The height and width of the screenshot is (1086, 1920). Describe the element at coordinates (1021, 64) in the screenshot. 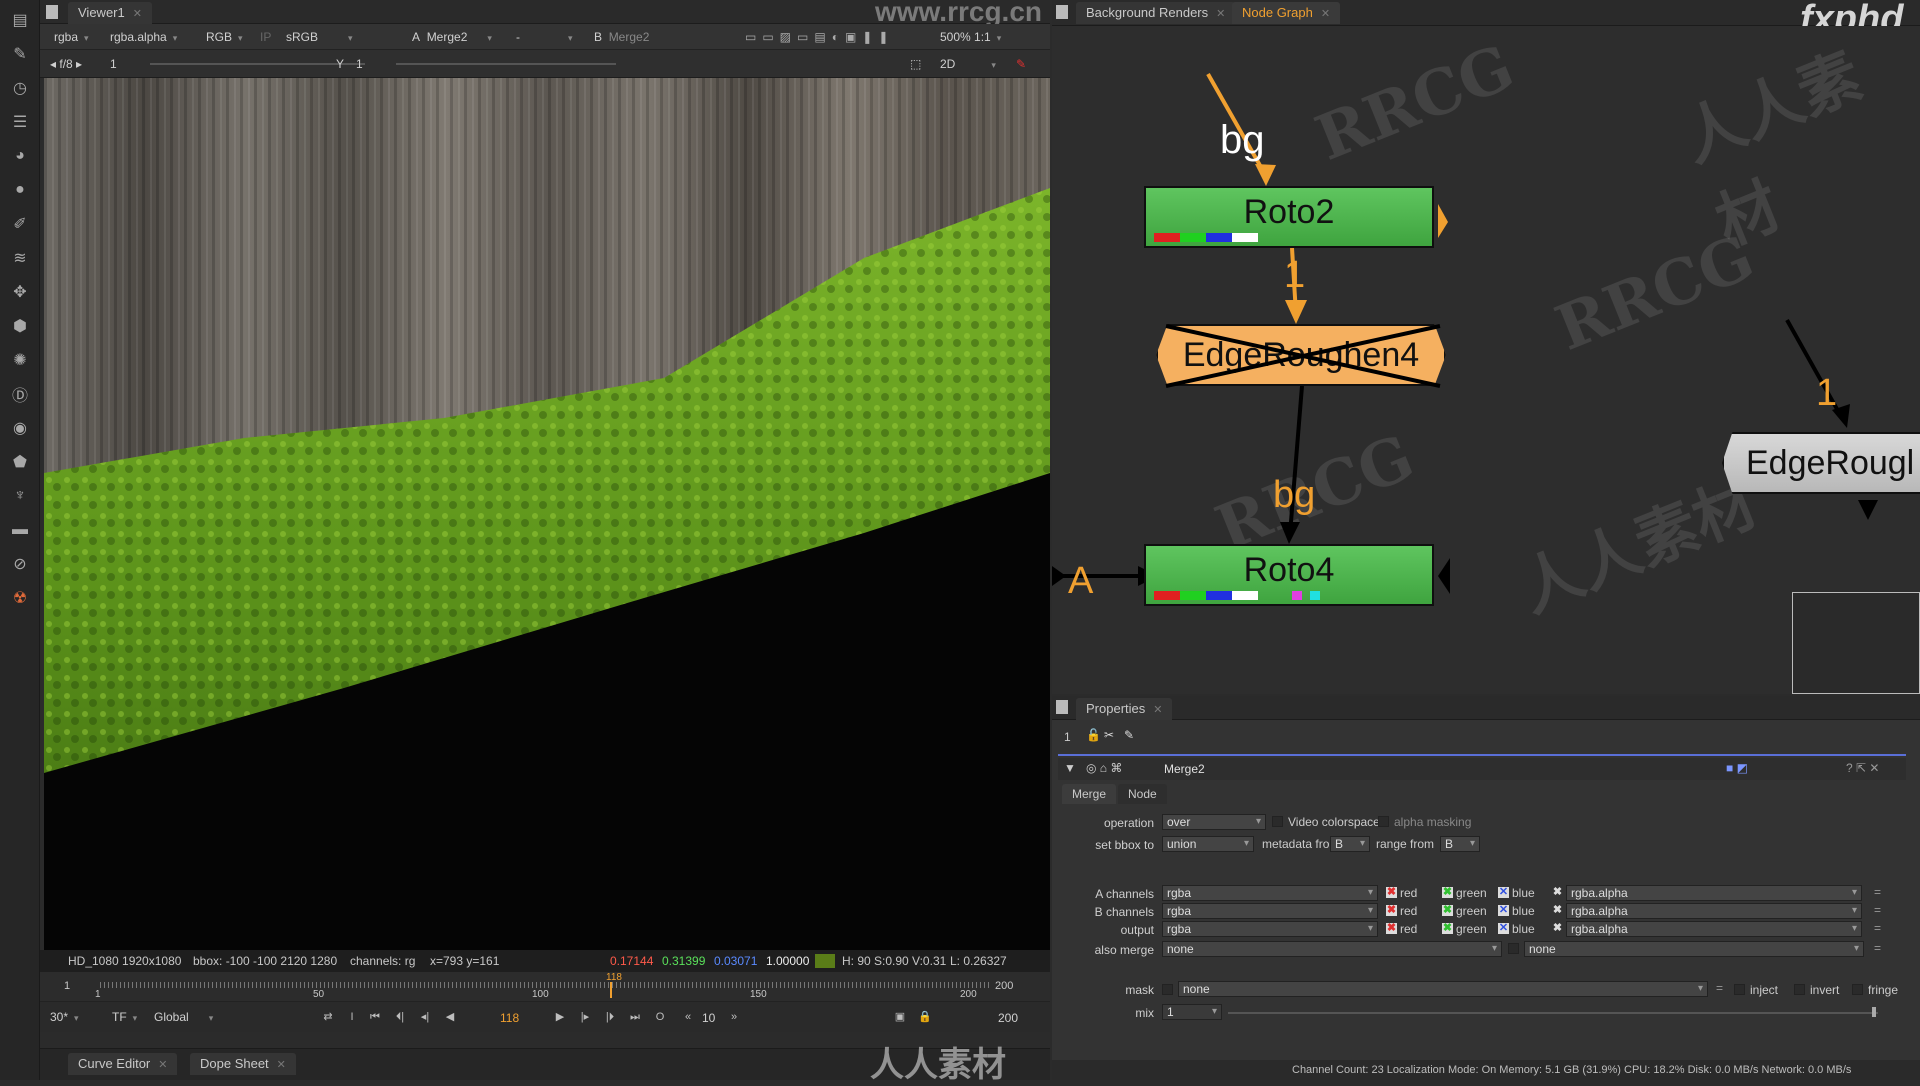

I see `paint-icon: ✎` at that location.